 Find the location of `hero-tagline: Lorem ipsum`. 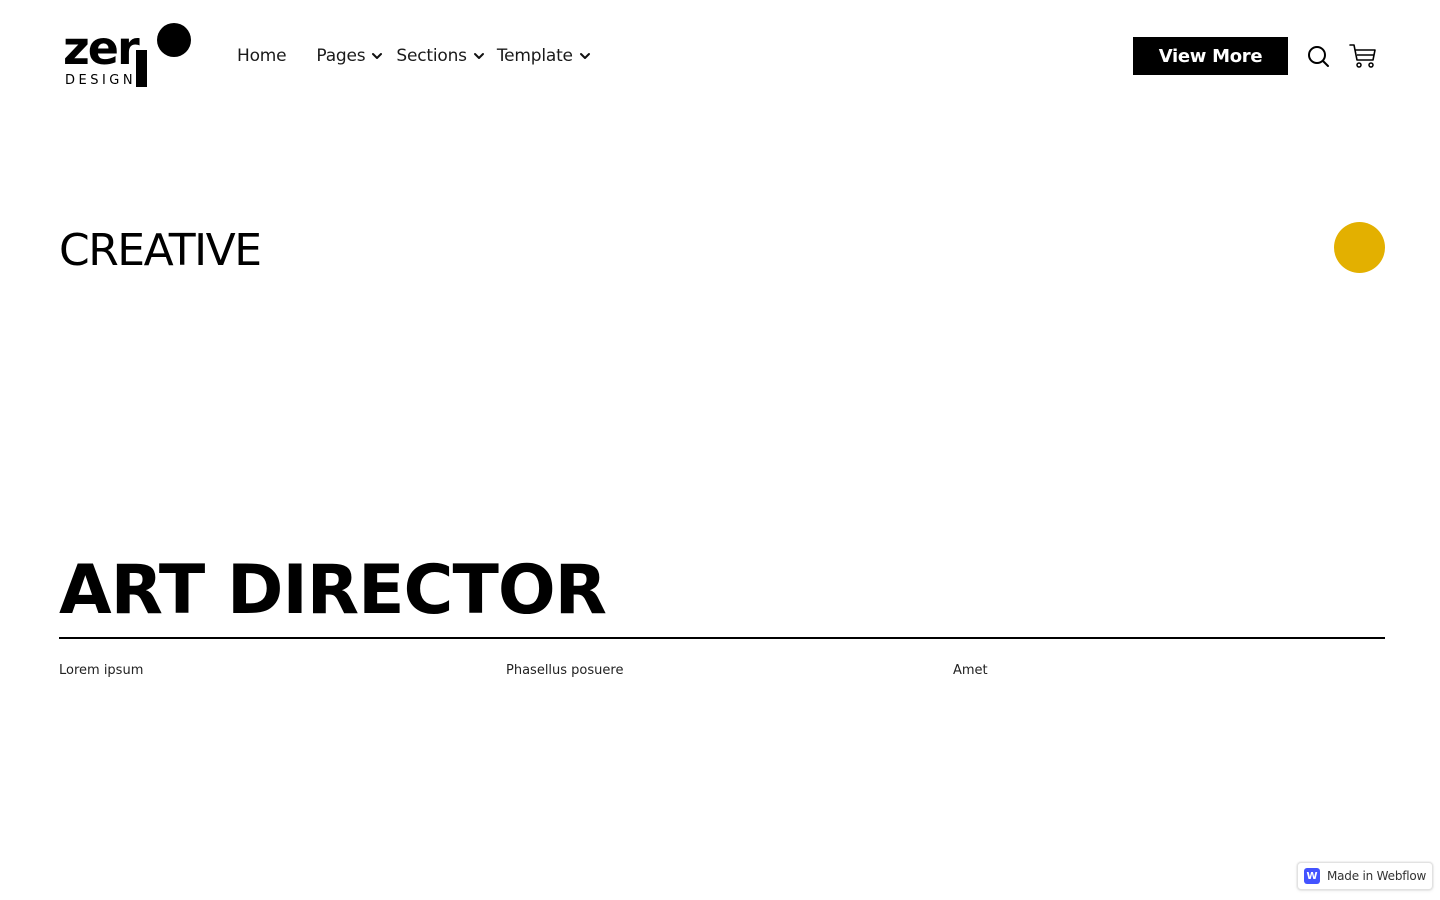

hero-tagline: Lorem ipsum is located at coordinates (101, 670).